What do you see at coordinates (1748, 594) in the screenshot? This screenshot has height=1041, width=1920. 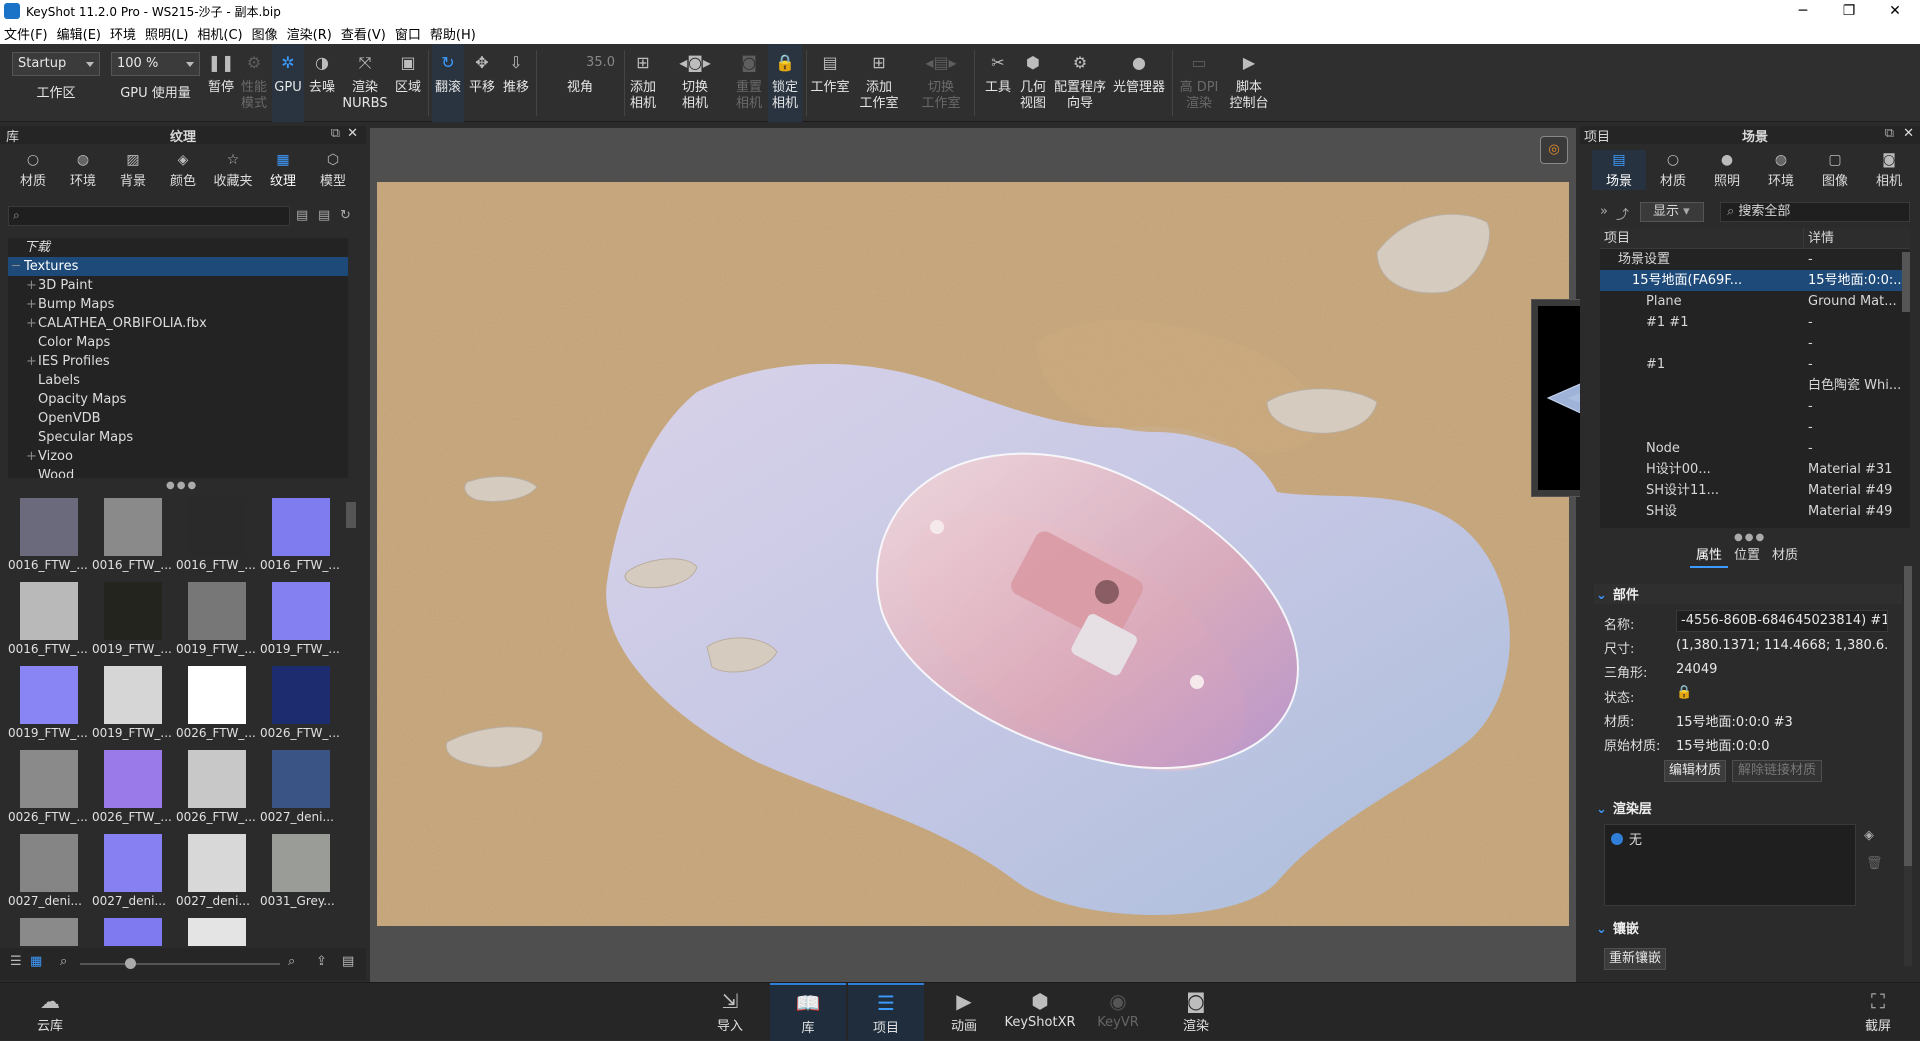 I see `part-section-header: 部件` at bounding box center [1748, 594].